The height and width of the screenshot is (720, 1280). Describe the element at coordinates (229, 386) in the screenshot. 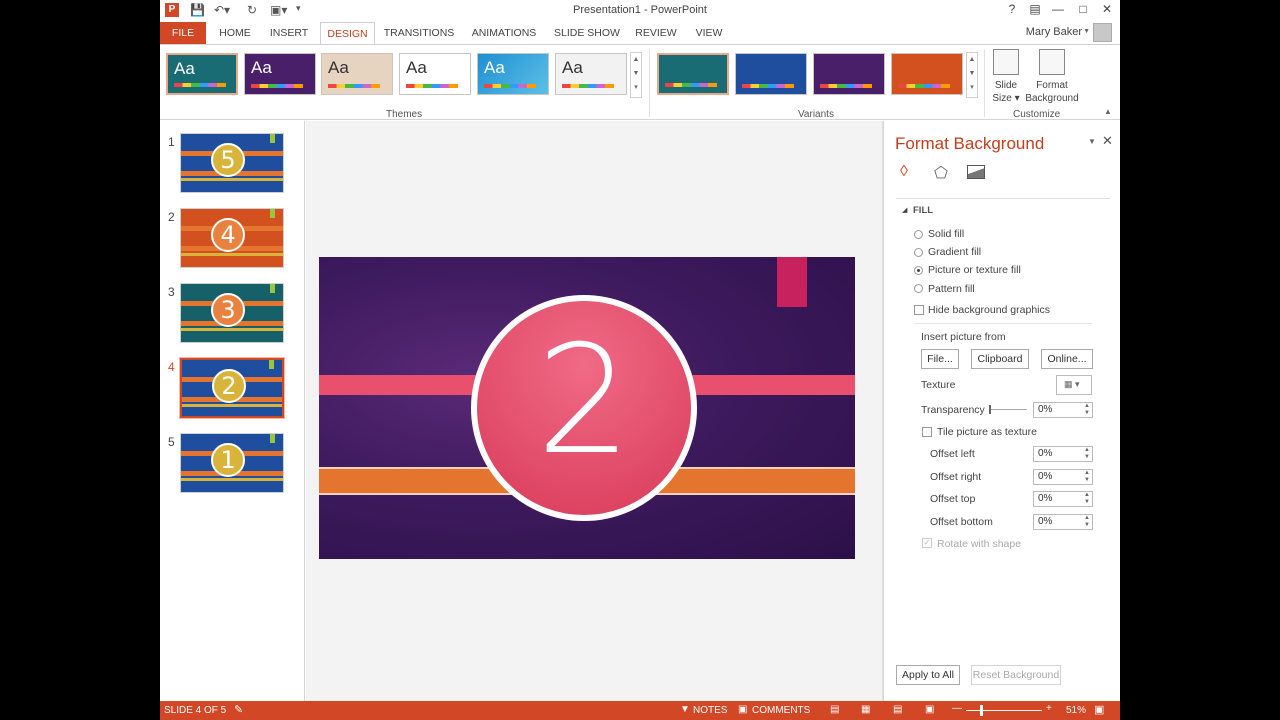

I see `slide-thumb-digit: 2` at that location.